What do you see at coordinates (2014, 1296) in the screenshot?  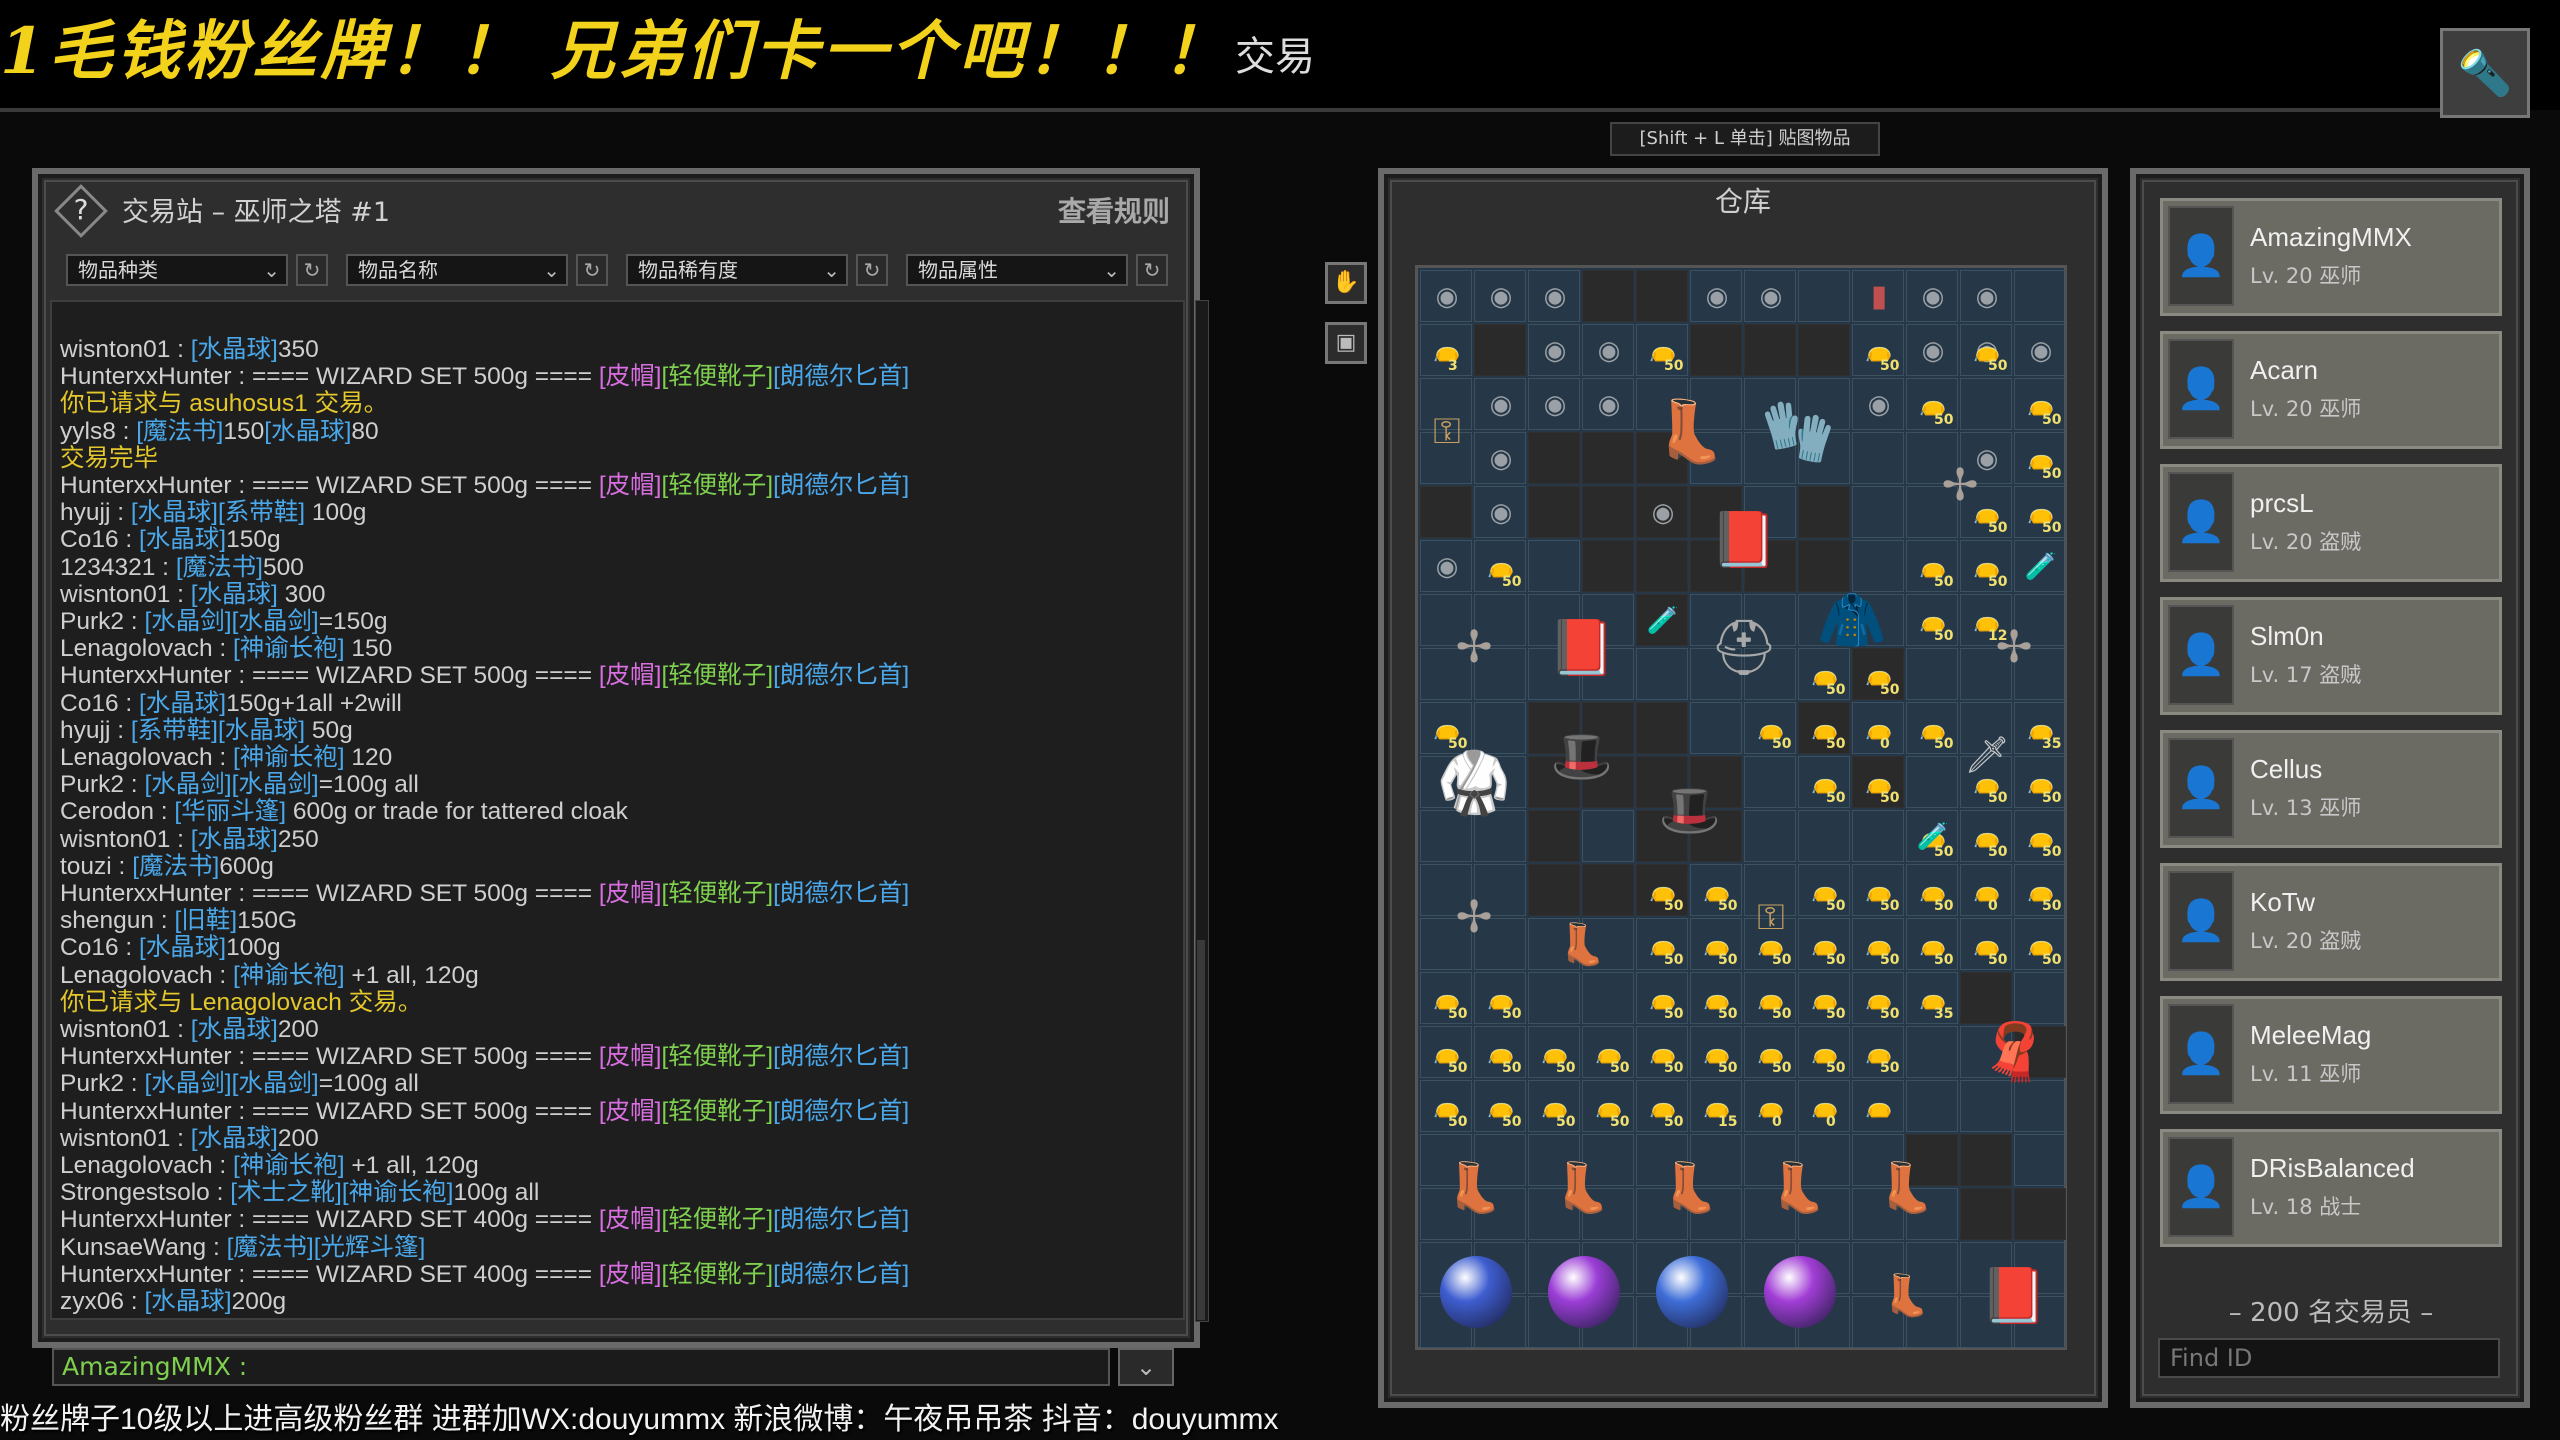 I see `spellbook-icon: 📕` at bounding box center [2014, 1296].